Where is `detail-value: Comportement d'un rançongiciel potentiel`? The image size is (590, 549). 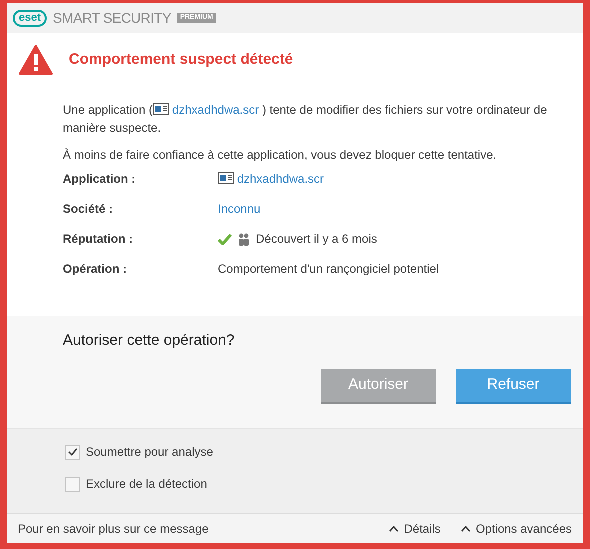
detail-value: Comportement d'un rançongiciel potentiel is located at coordinates (329, 269).